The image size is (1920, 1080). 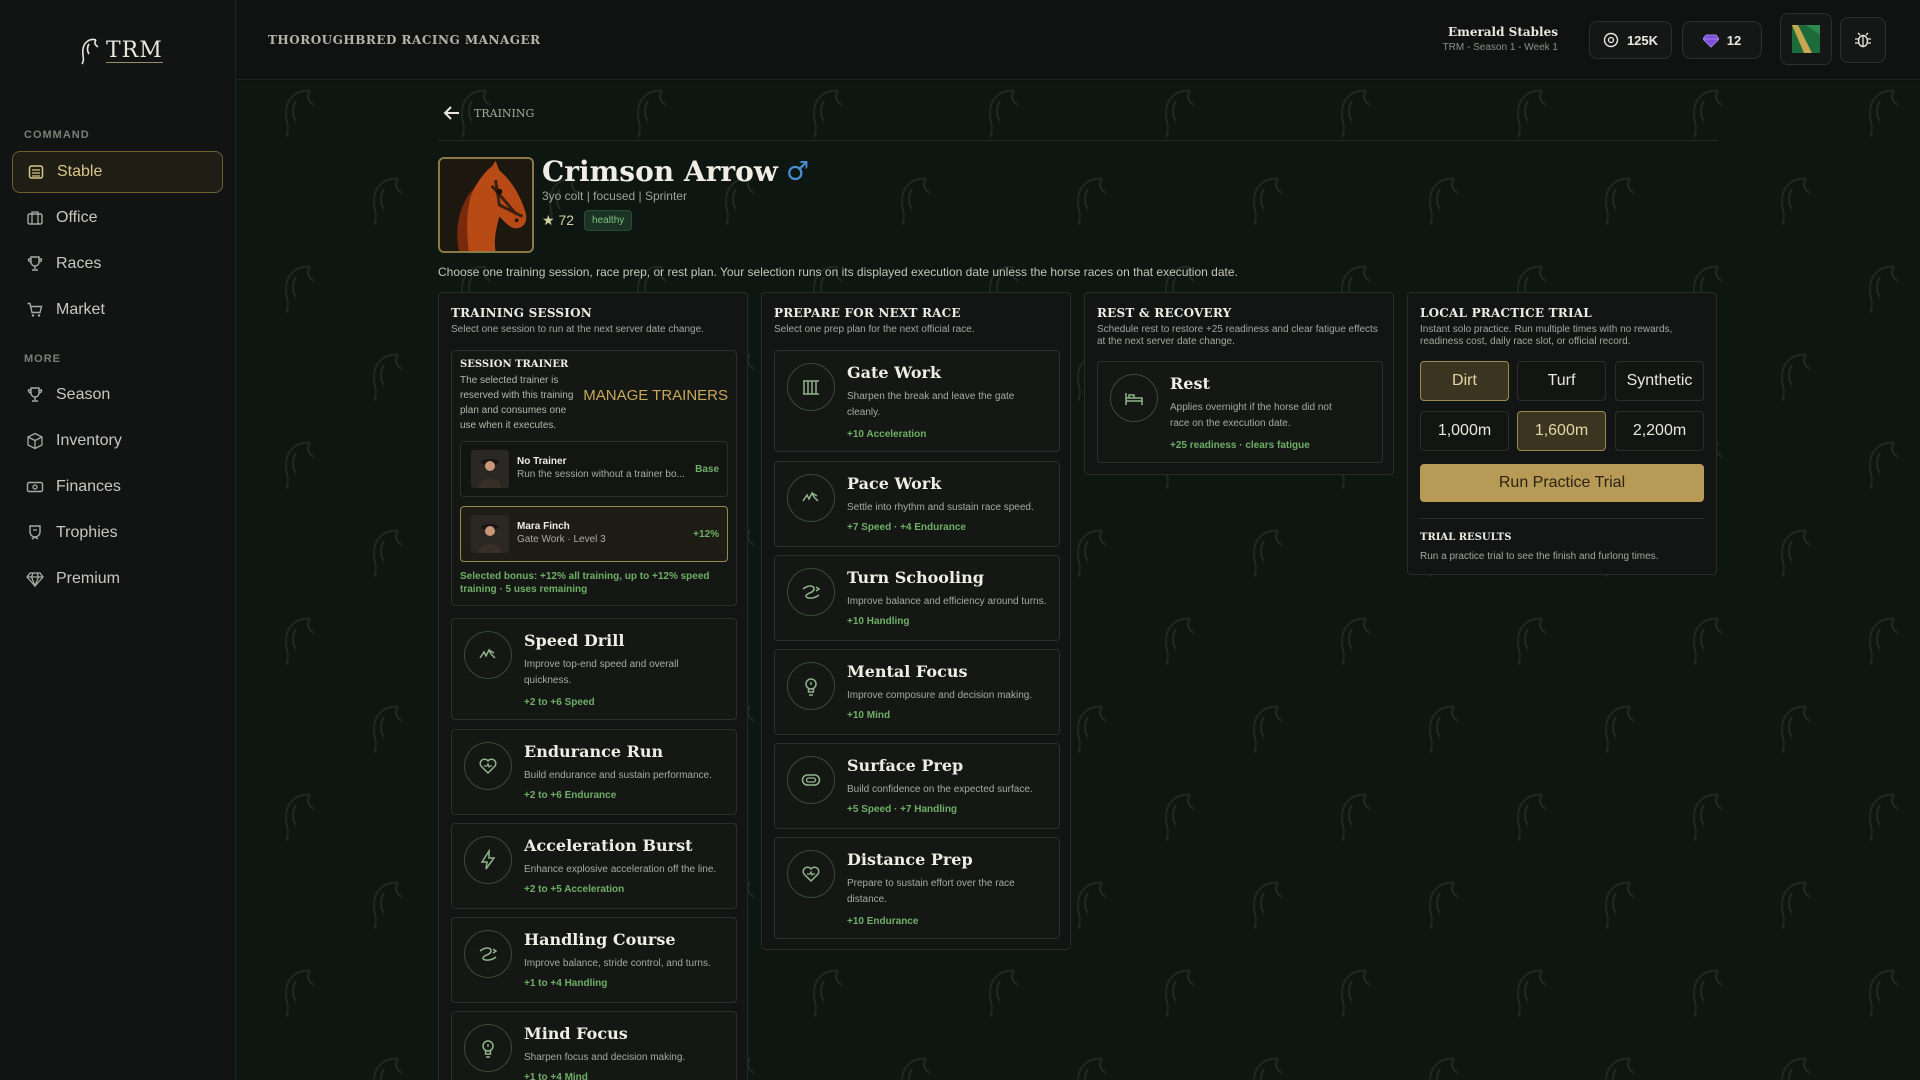 I want to click on sidebar-item-finances: Finances, so click(x=117, y=487).